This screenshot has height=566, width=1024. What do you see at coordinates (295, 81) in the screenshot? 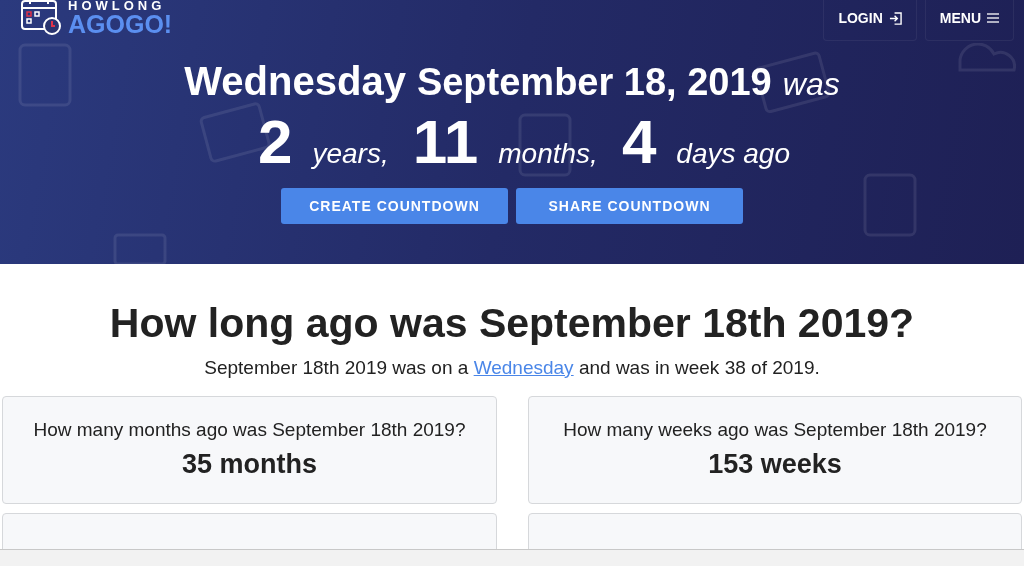
I see `weekday-text: Wednesday` at bounding box center [295, 81].